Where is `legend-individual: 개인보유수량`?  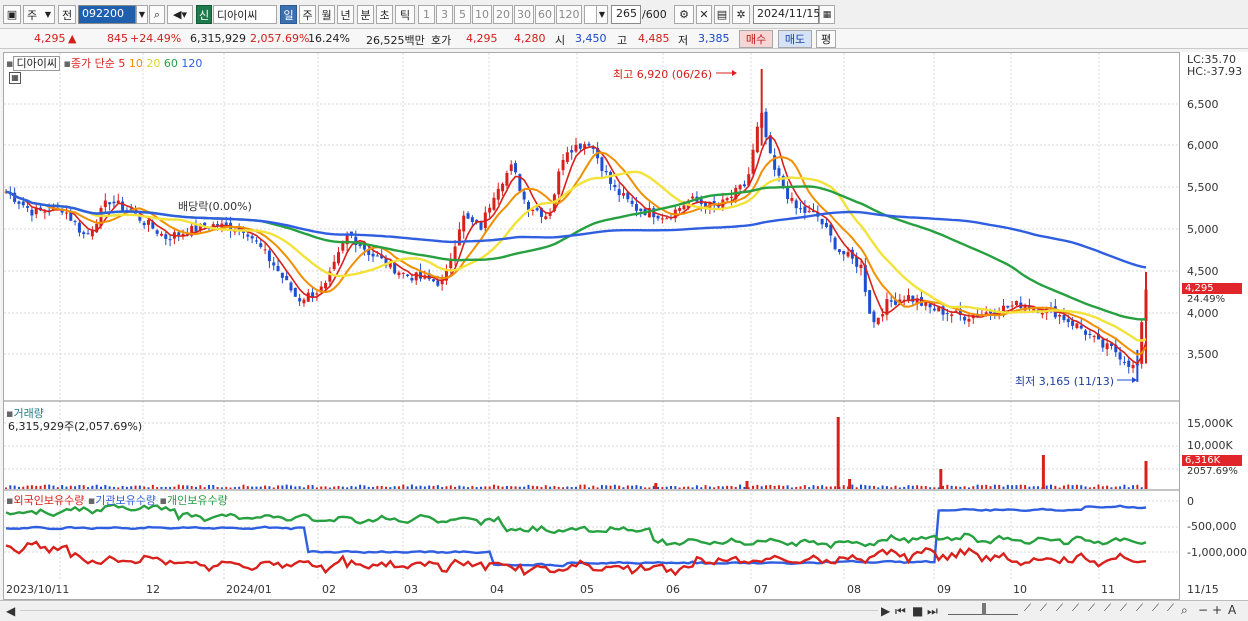 legend-individual: 개인보유수량 is located at coordinates (197, 500).